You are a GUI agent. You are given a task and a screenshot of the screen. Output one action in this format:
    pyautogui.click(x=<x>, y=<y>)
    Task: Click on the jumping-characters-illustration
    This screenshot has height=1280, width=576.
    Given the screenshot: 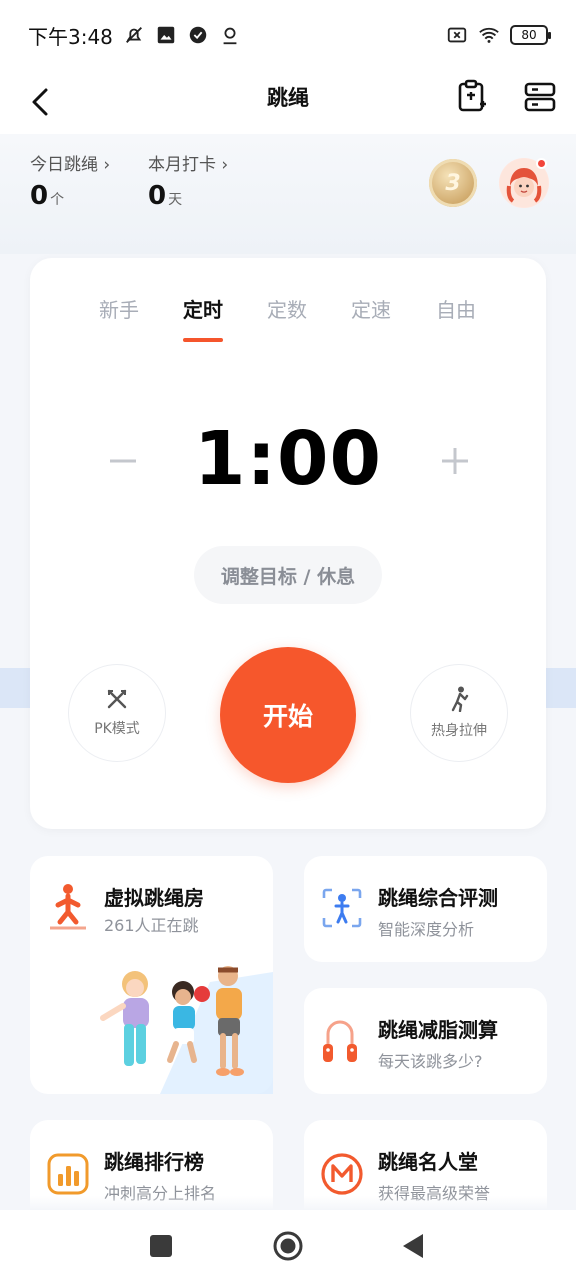 What is the action you would take?
    pyautogui.click(x=186, y=1030)
    